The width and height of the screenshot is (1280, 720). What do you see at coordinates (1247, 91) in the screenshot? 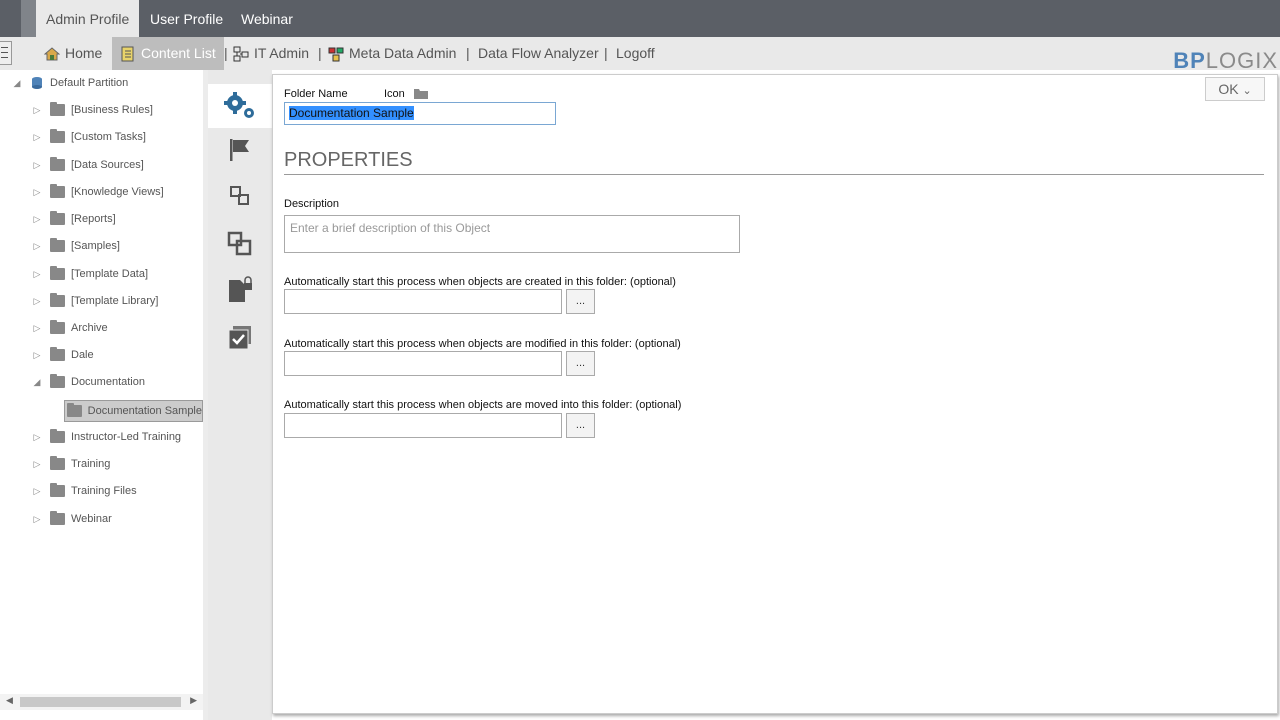
I see `chevron-down-icon: ⌄` at bounding box center [1247, 91].